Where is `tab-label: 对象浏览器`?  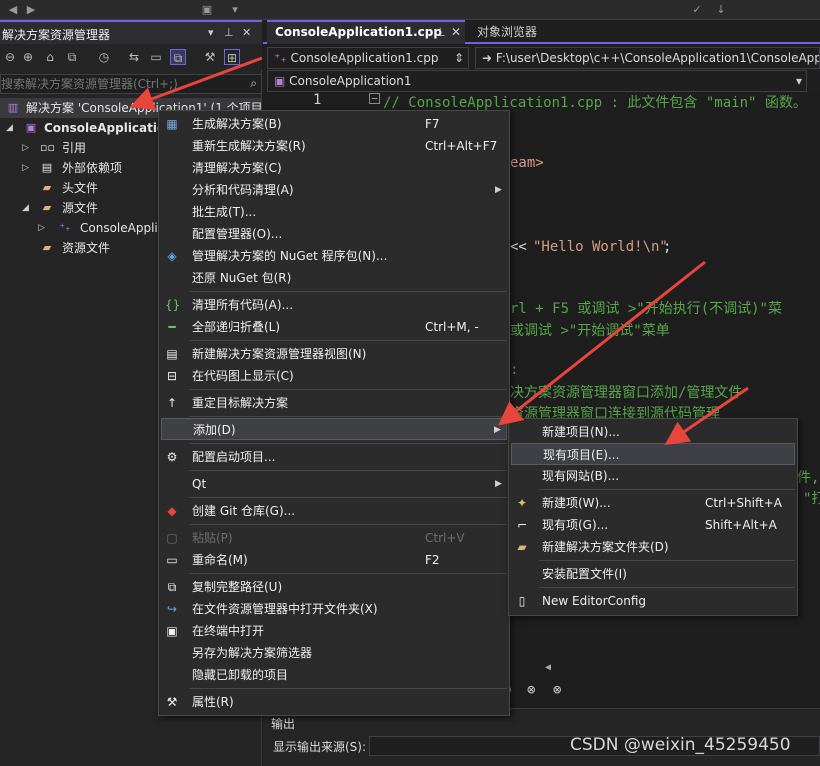 tab-label: 对象浏览器 is located at coordinates (507, 32).